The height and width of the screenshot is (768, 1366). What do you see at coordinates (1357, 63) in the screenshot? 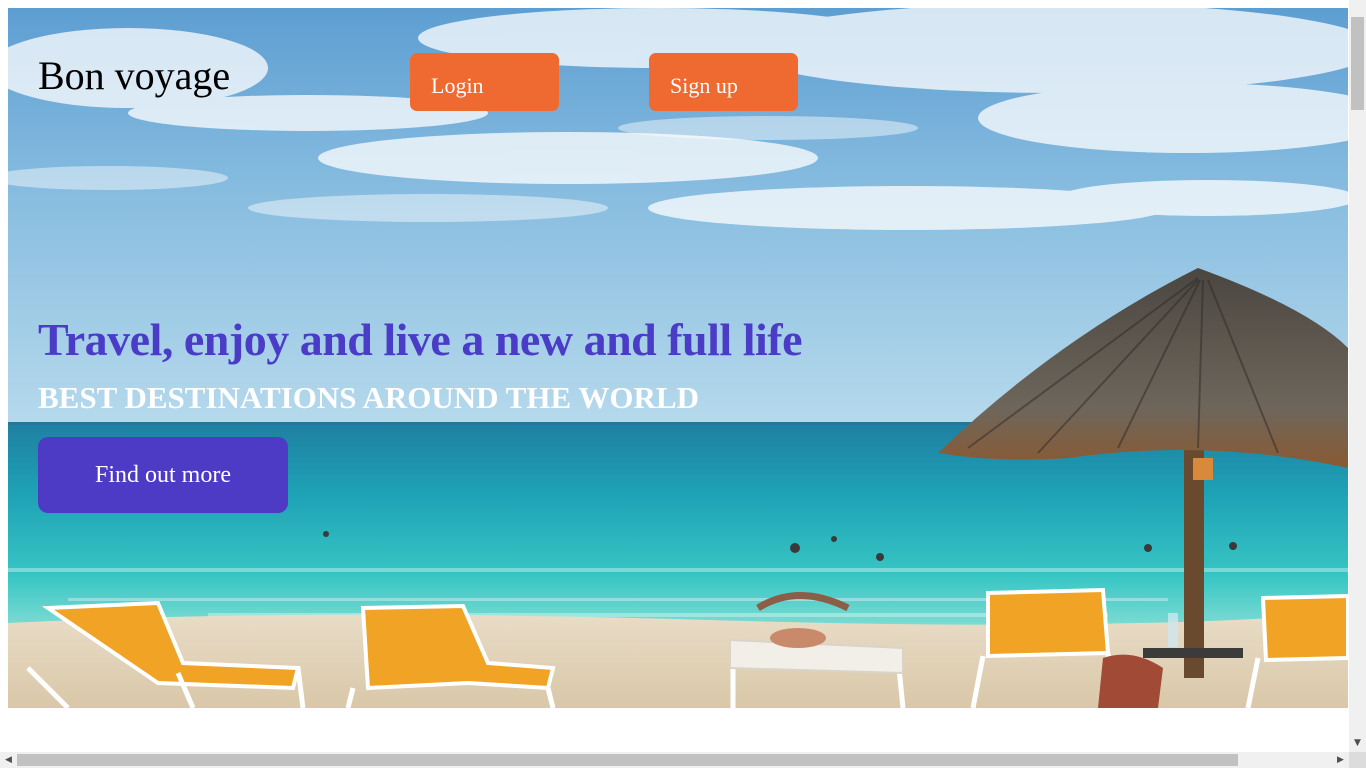
I see `vertical-scrollbar-thumb` at bounding box center [1357, 63].